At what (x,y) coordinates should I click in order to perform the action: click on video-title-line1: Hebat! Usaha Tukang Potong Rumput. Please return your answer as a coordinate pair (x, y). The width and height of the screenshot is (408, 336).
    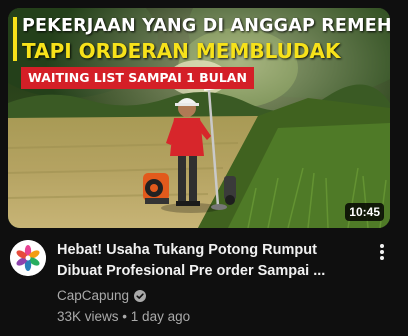
    Looking at the image, I should click on (187, 250).